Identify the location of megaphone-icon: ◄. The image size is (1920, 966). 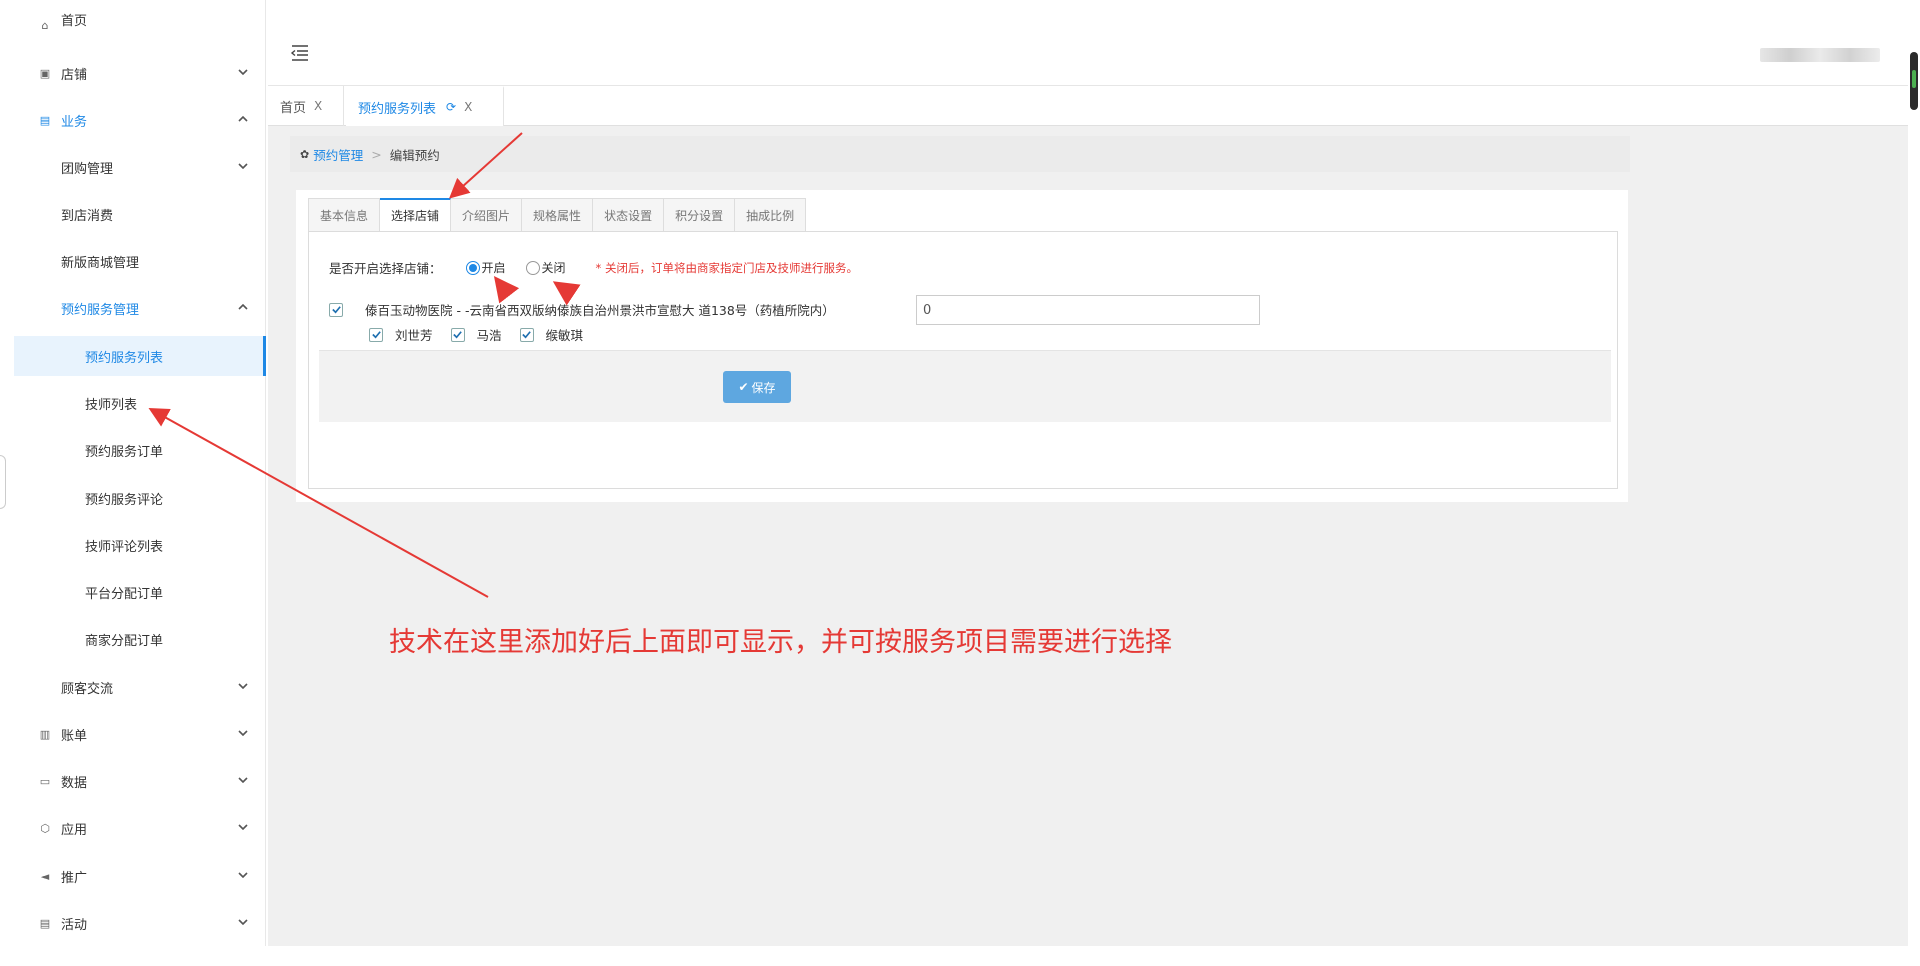
(45, 876).